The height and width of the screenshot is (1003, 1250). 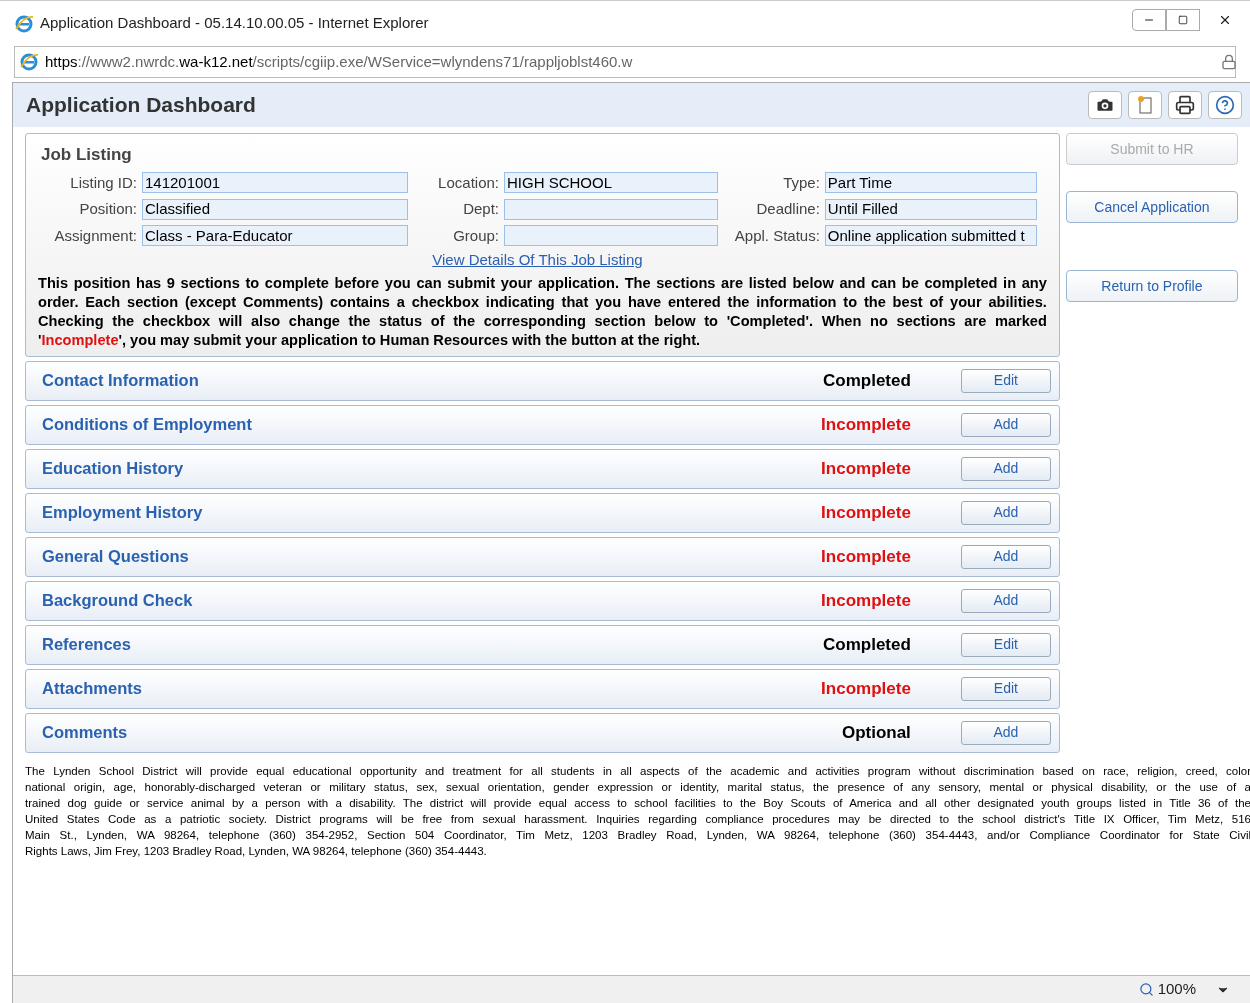 What do you see at coordinates (537, 260) in the screenshot?
I see `details-link: View Details Of This Job Listing` at bounding box center [537, 260].